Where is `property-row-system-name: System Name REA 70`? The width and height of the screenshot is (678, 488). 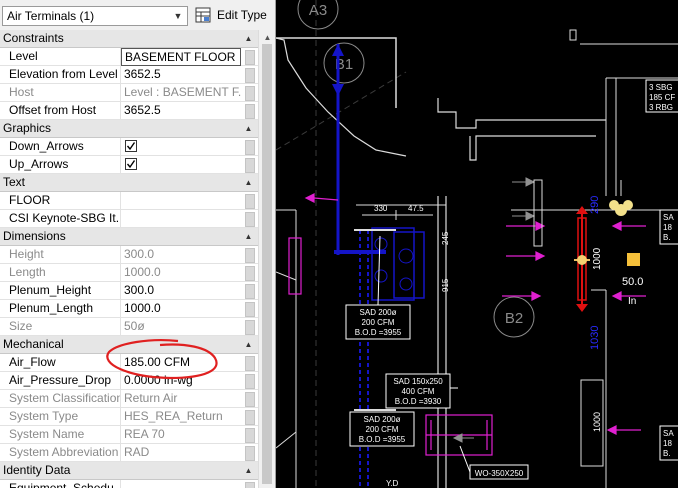
property-row-system-name: System Name REA 70 is located at coordinates (129, 435).